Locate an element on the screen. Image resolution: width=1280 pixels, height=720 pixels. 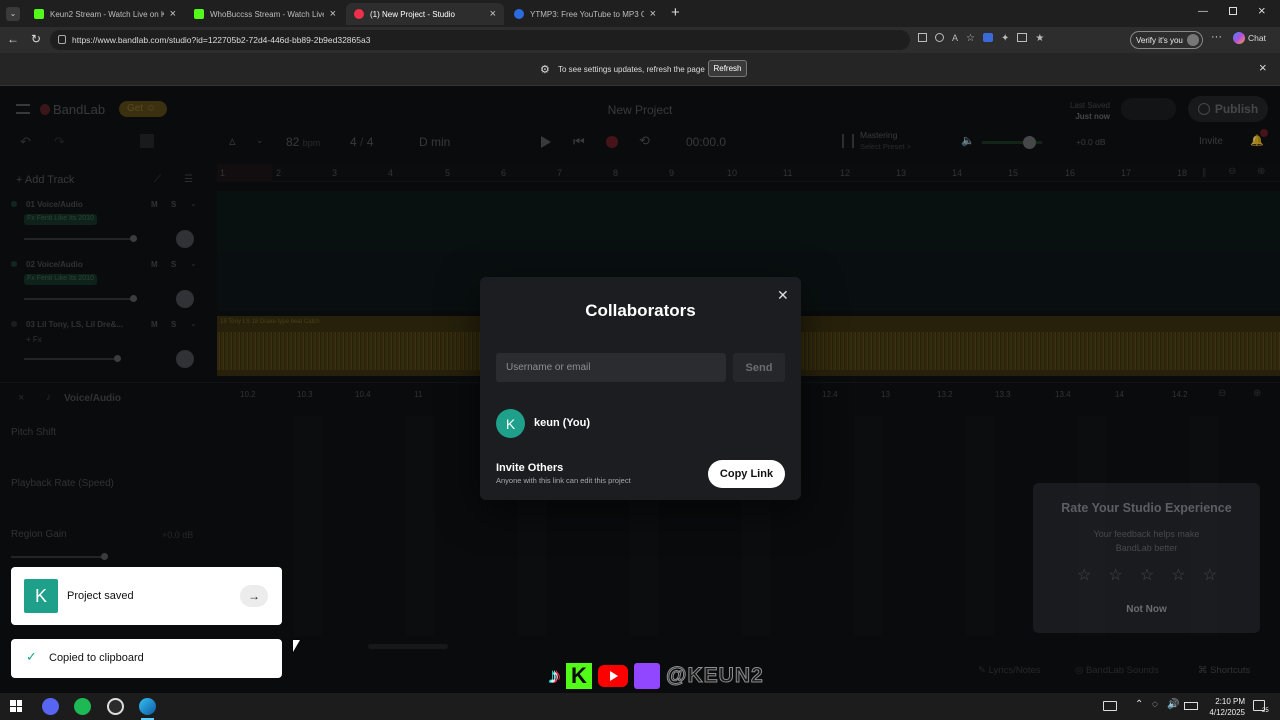
zoom-icon is located at coordinates (939, 37).